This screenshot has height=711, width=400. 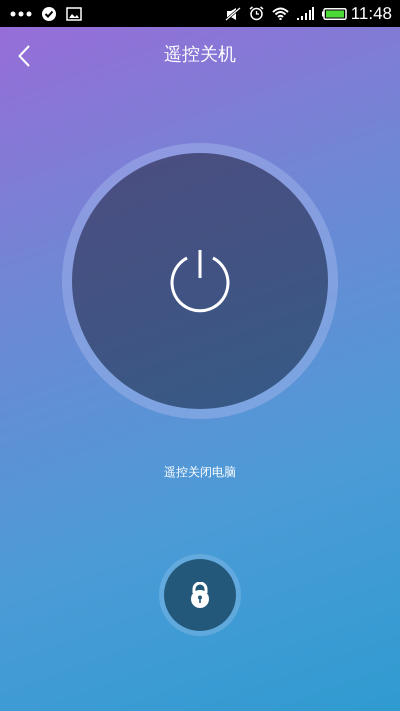 What do you see at coordinates (200, 472) in the screenshot?
I see `power-caption: 遥控关闭电脑` at bounding box center [200, 472].